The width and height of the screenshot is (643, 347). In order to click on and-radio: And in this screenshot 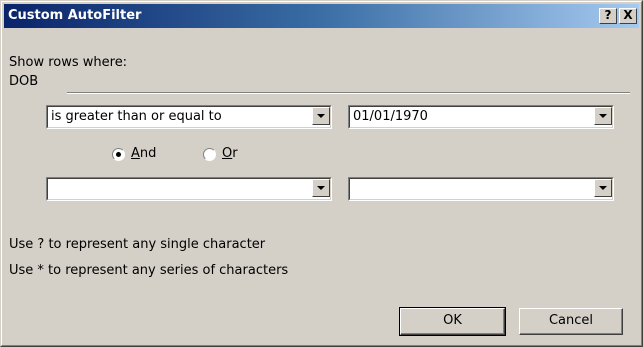, I will do `click(147, 154)`.